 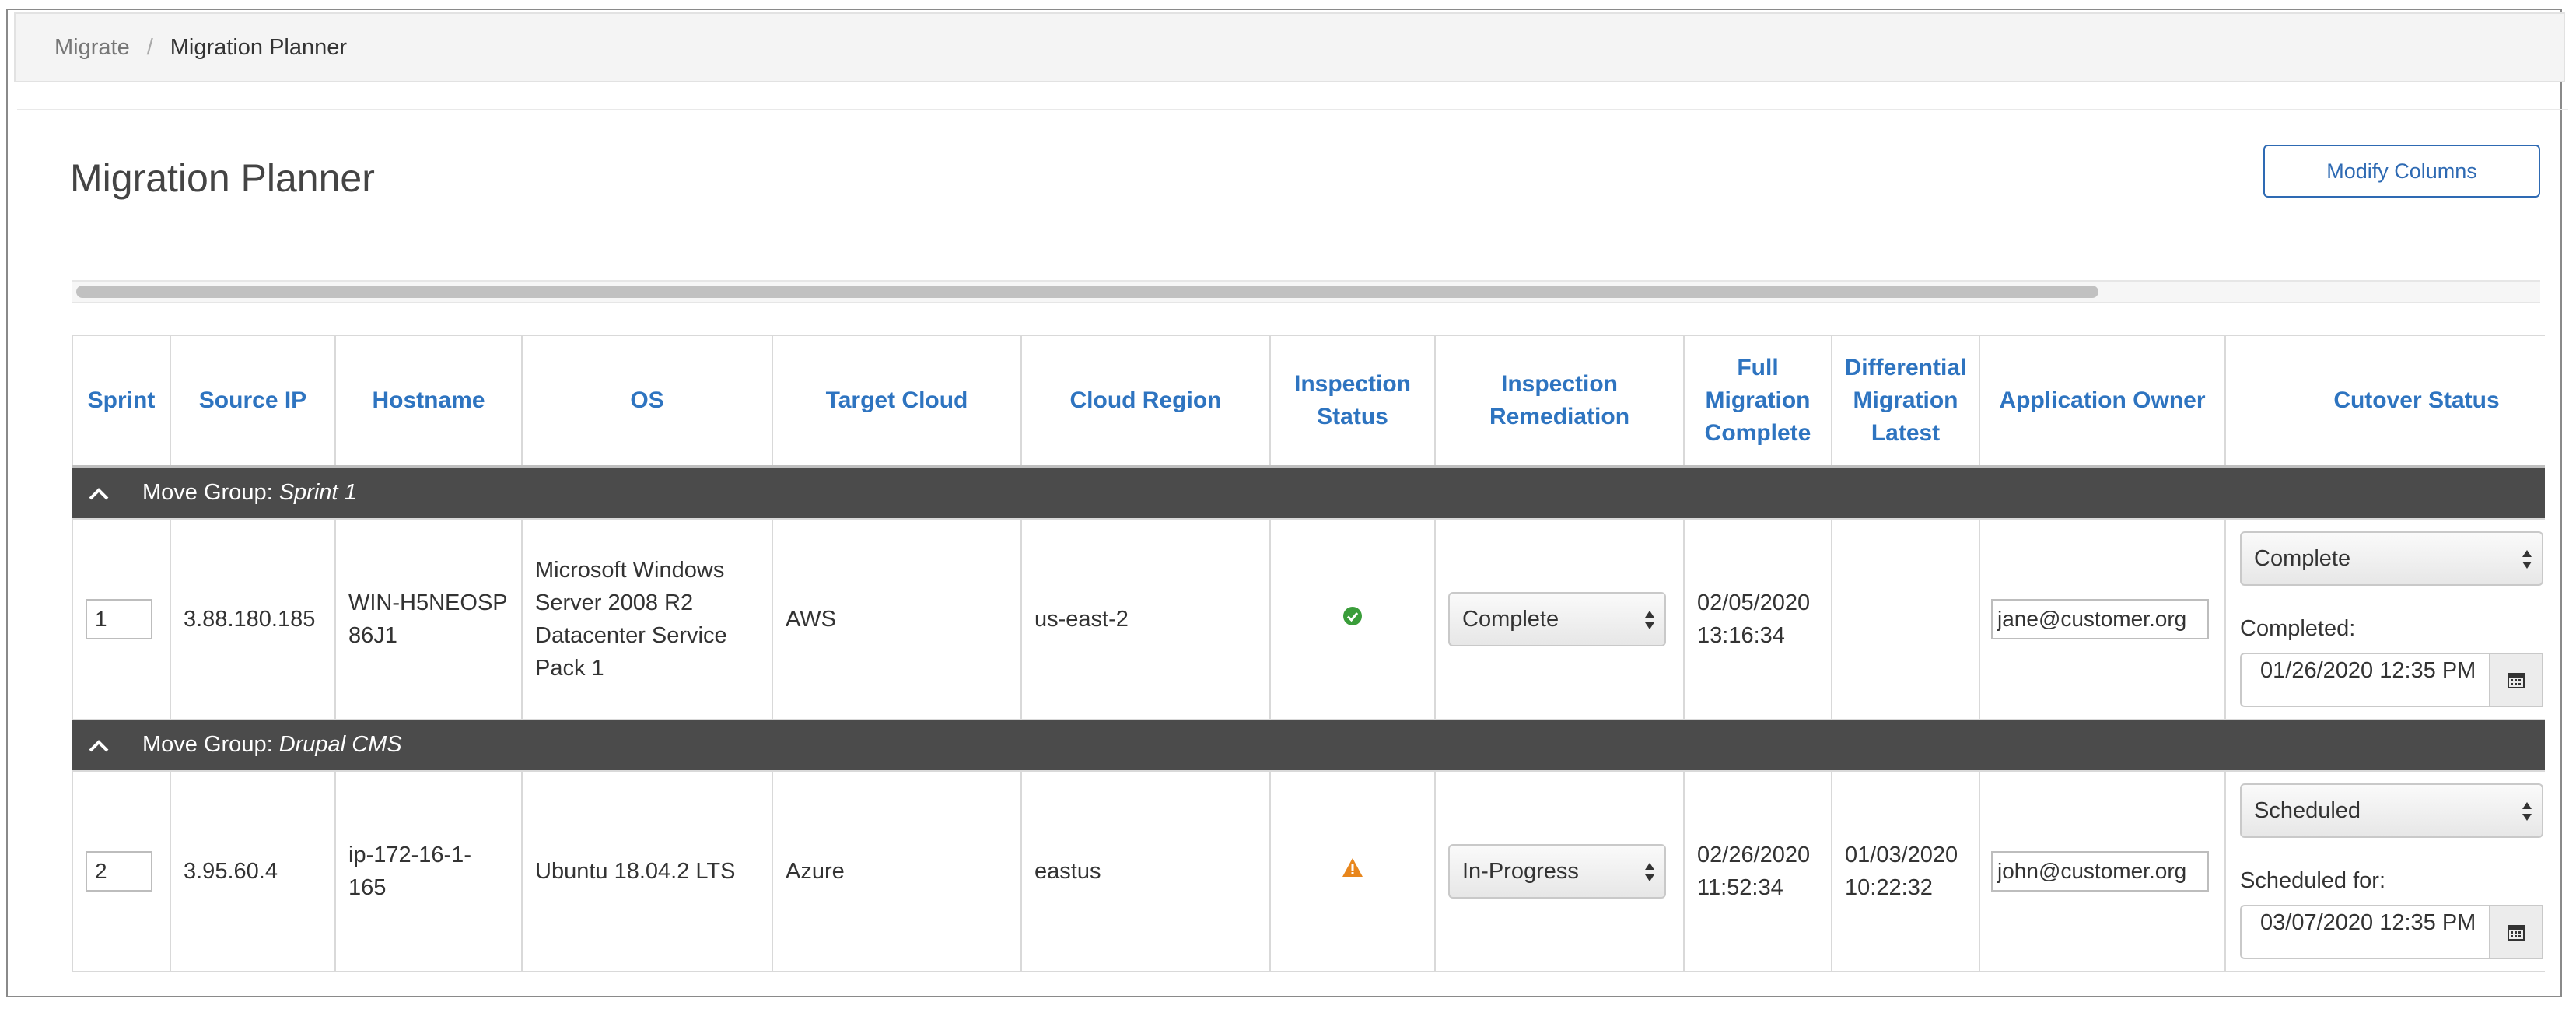 I want to click on cloud-region-cell: eastus, so click(x=1146, y=871).